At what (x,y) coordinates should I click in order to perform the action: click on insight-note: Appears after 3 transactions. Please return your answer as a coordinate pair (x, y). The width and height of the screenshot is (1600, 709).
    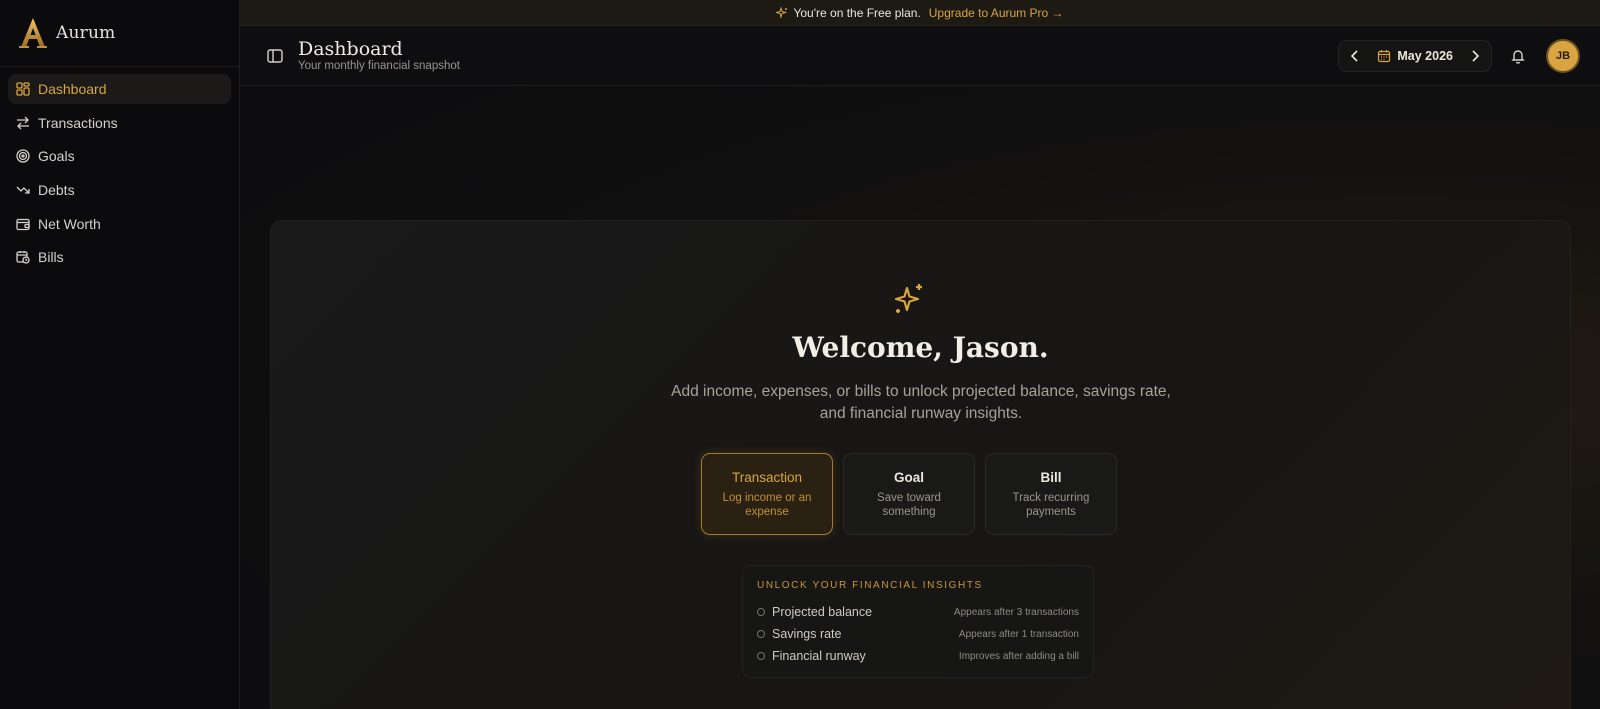
    Looking at the image, I should click on (1016, 612).